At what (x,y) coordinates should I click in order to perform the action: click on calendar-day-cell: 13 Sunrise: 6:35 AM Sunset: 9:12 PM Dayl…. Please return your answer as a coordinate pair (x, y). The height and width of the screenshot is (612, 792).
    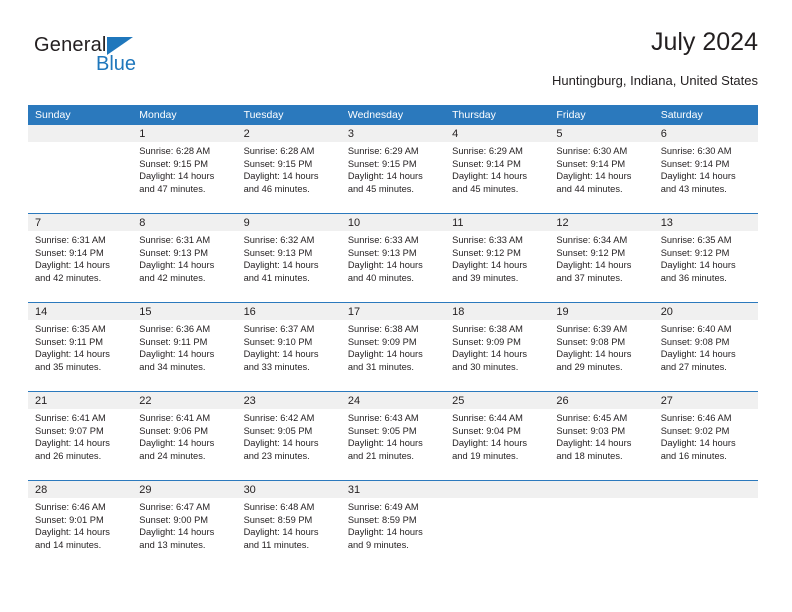
    Looking at the image, I should click on (705, 258).